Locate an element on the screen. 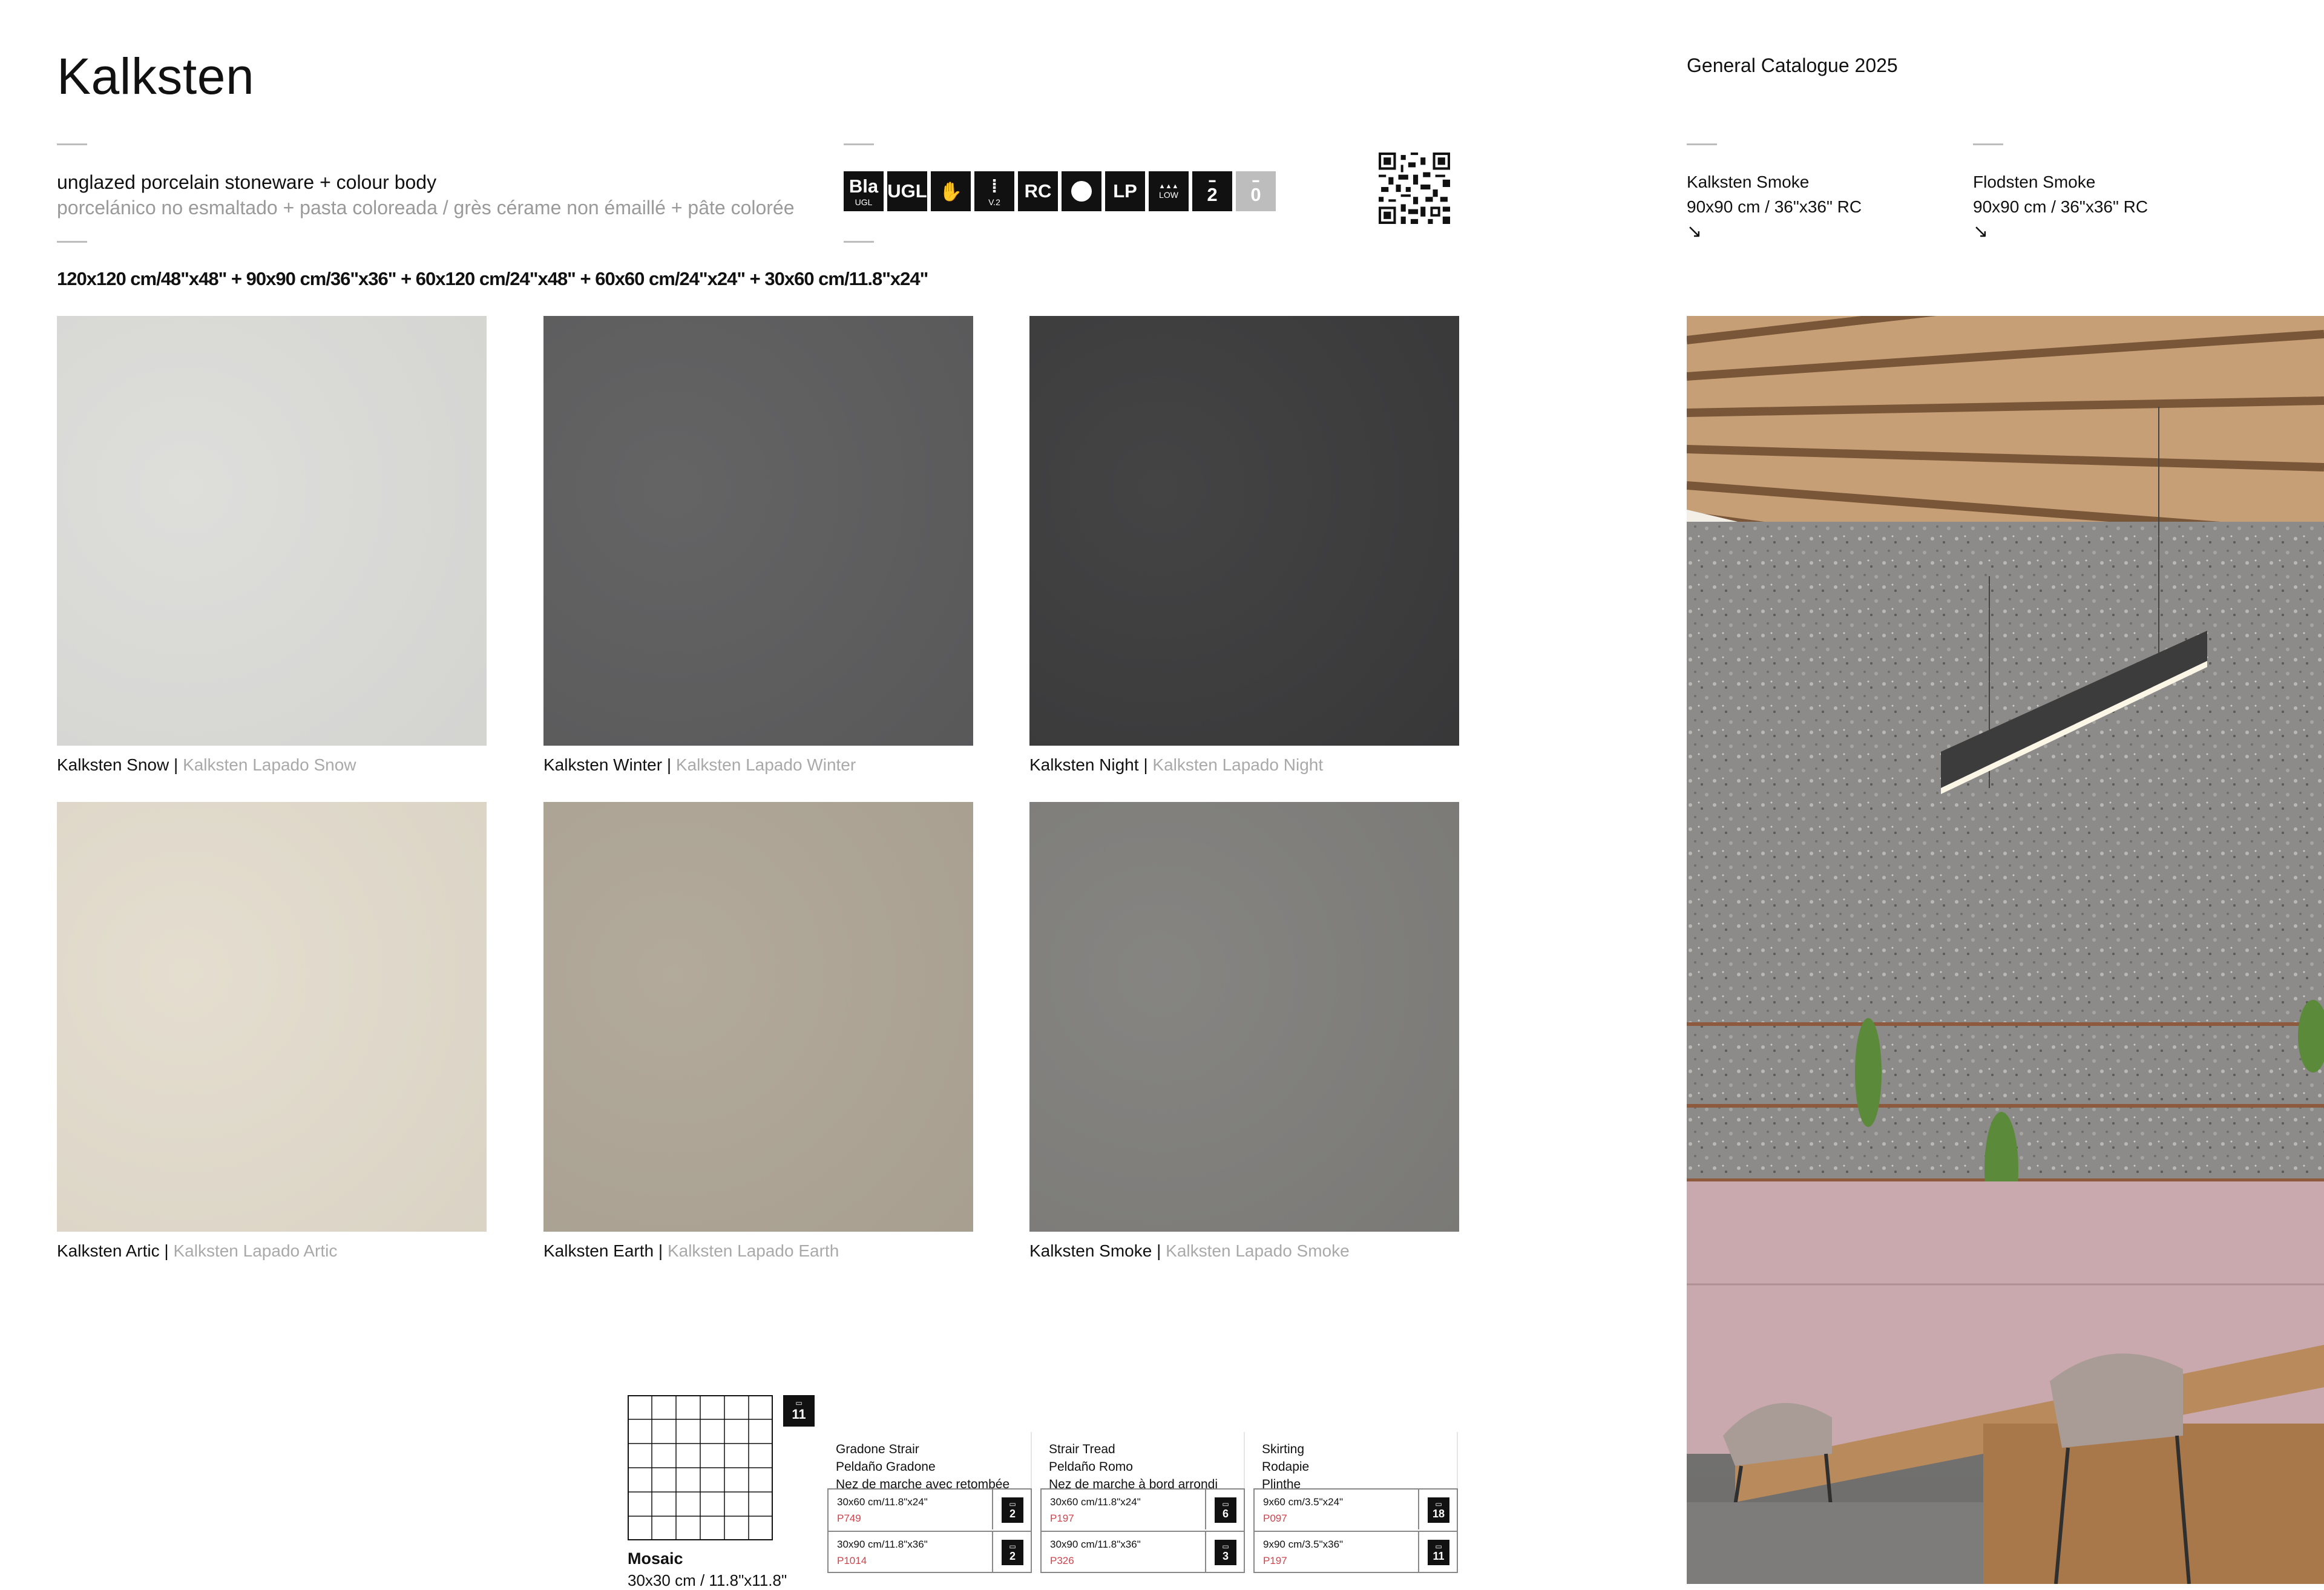 This screenshot has height=1590, width=2324. box-cell: ▭ 6 is located at coordinates (1224, 1509).